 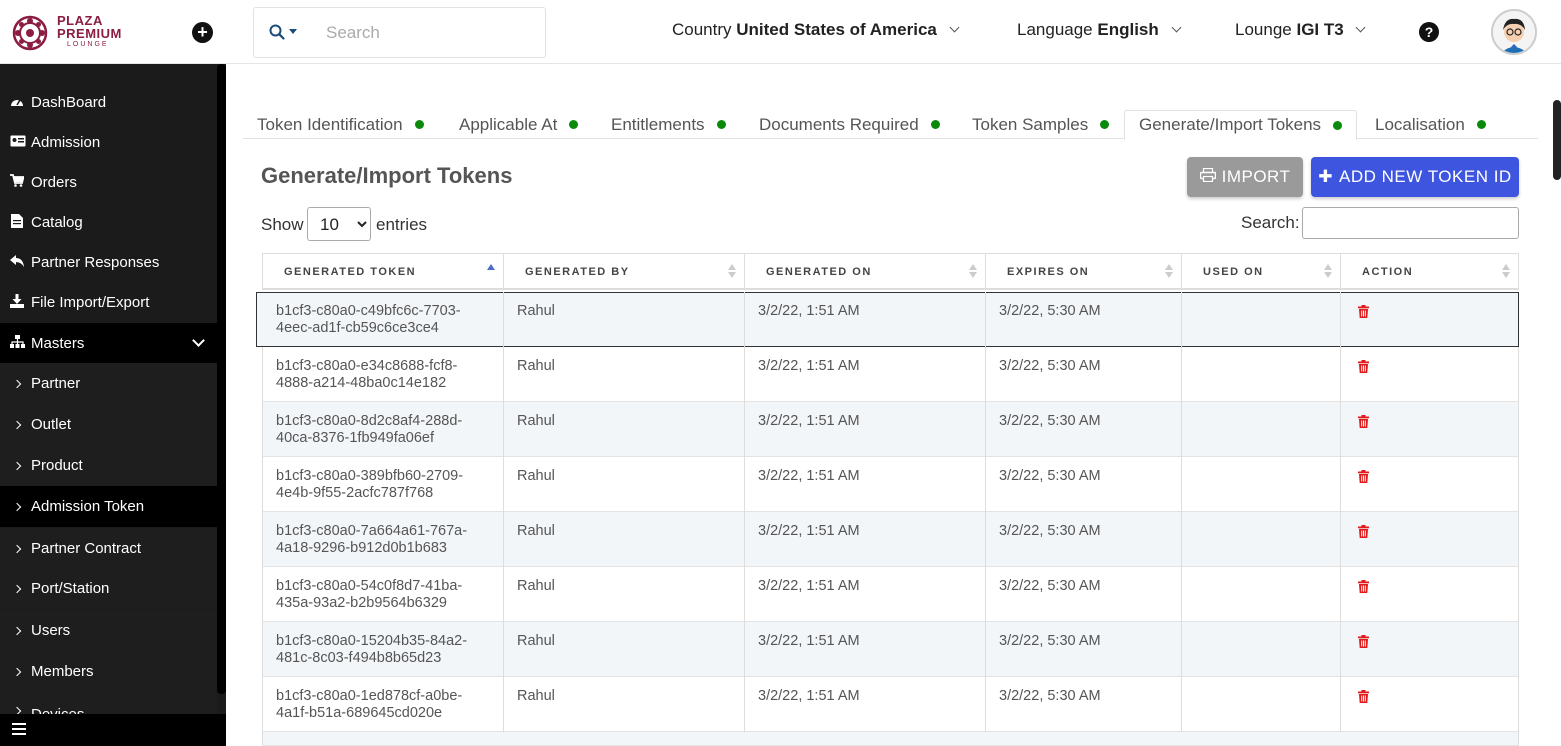 What do you see at coordinates (1241, 125) in the screenshot?
I see `tab-generate-import-tokens: Generate/Import Tokens` at bounding box center [1241, 125].